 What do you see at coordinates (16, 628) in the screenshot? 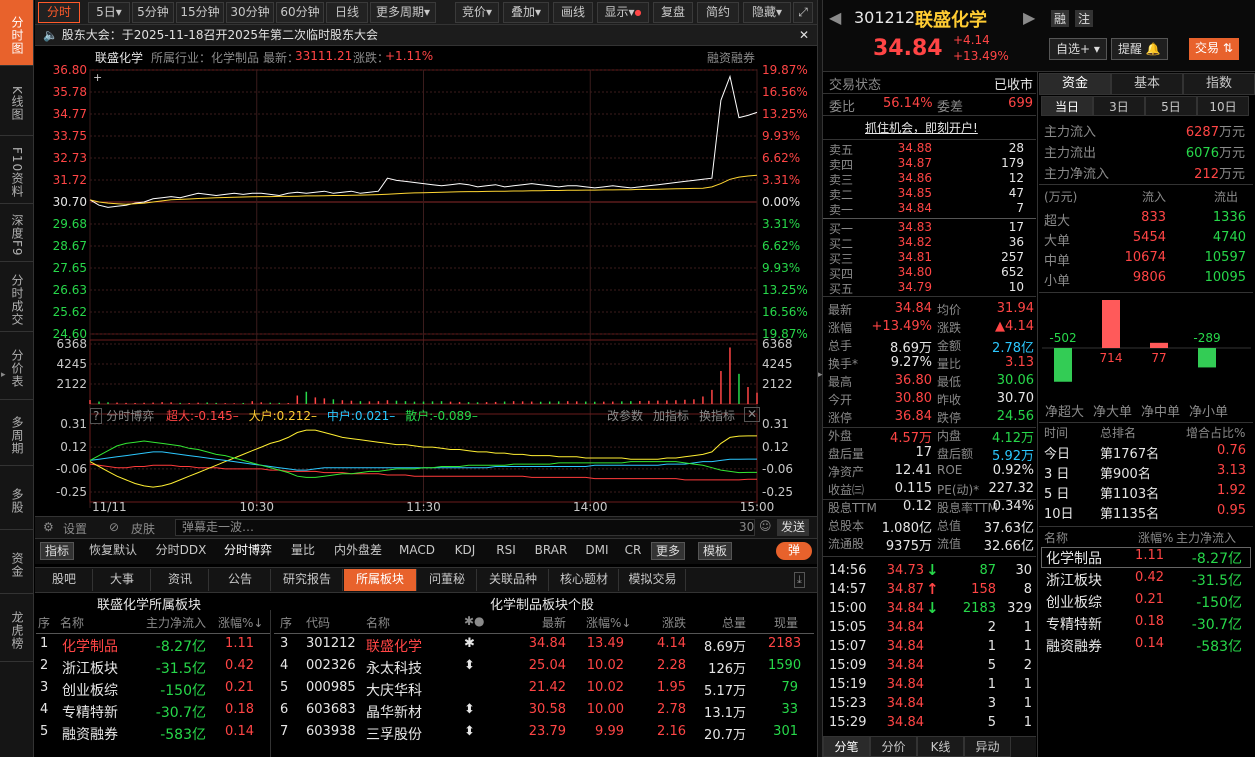
I see `left-nav-item: 龙虎榜` at bounding box center [16, 628].